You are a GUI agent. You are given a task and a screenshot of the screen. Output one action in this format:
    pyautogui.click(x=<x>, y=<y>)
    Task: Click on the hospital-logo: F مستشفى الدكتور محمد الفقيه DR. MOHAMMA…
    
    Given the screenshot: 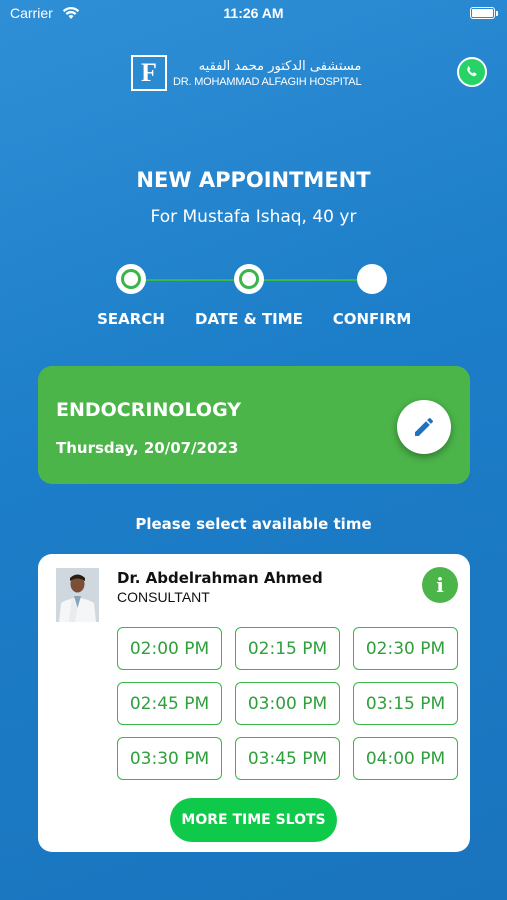 What is the action you would take?
    pyautogui.click(x=246, y=73)
    